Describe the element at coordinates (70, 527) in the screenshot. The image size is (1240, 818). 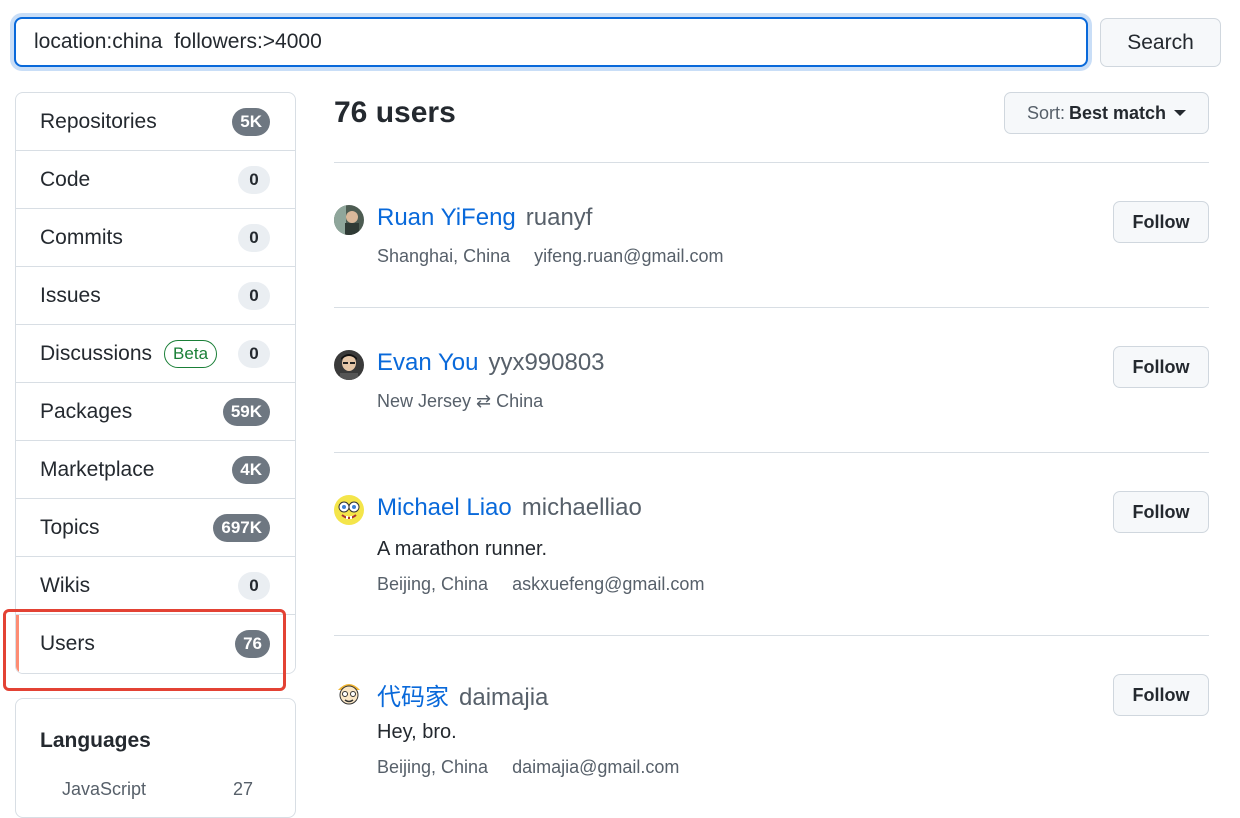
I see `sidebar-item-label: Topics` at that location.